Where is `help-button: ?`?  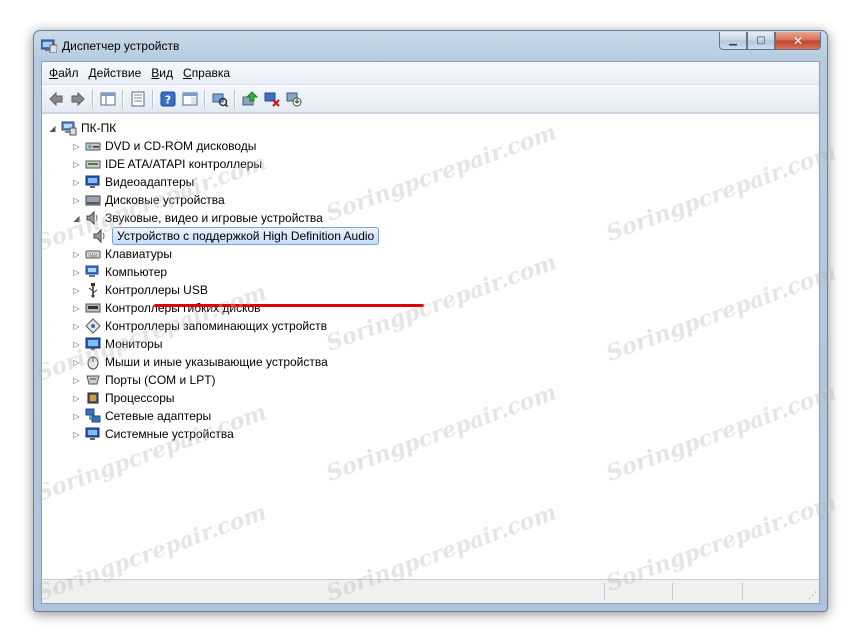
help-button: ? is located at coordinates (168, 99).